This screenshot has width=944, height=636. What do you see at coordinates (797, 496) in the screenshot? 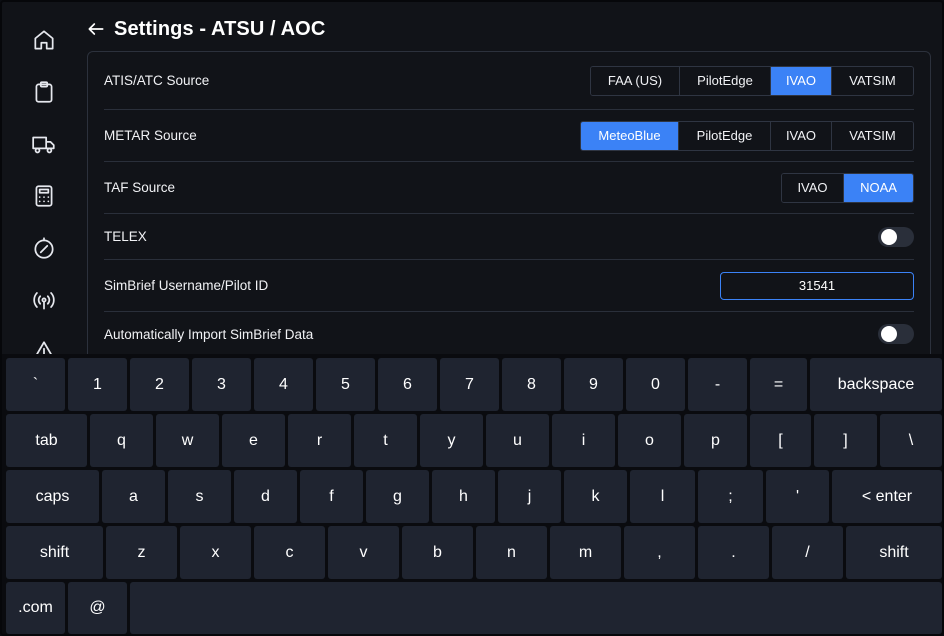
I see `key-quote: '` at bounding box center [797, 496].